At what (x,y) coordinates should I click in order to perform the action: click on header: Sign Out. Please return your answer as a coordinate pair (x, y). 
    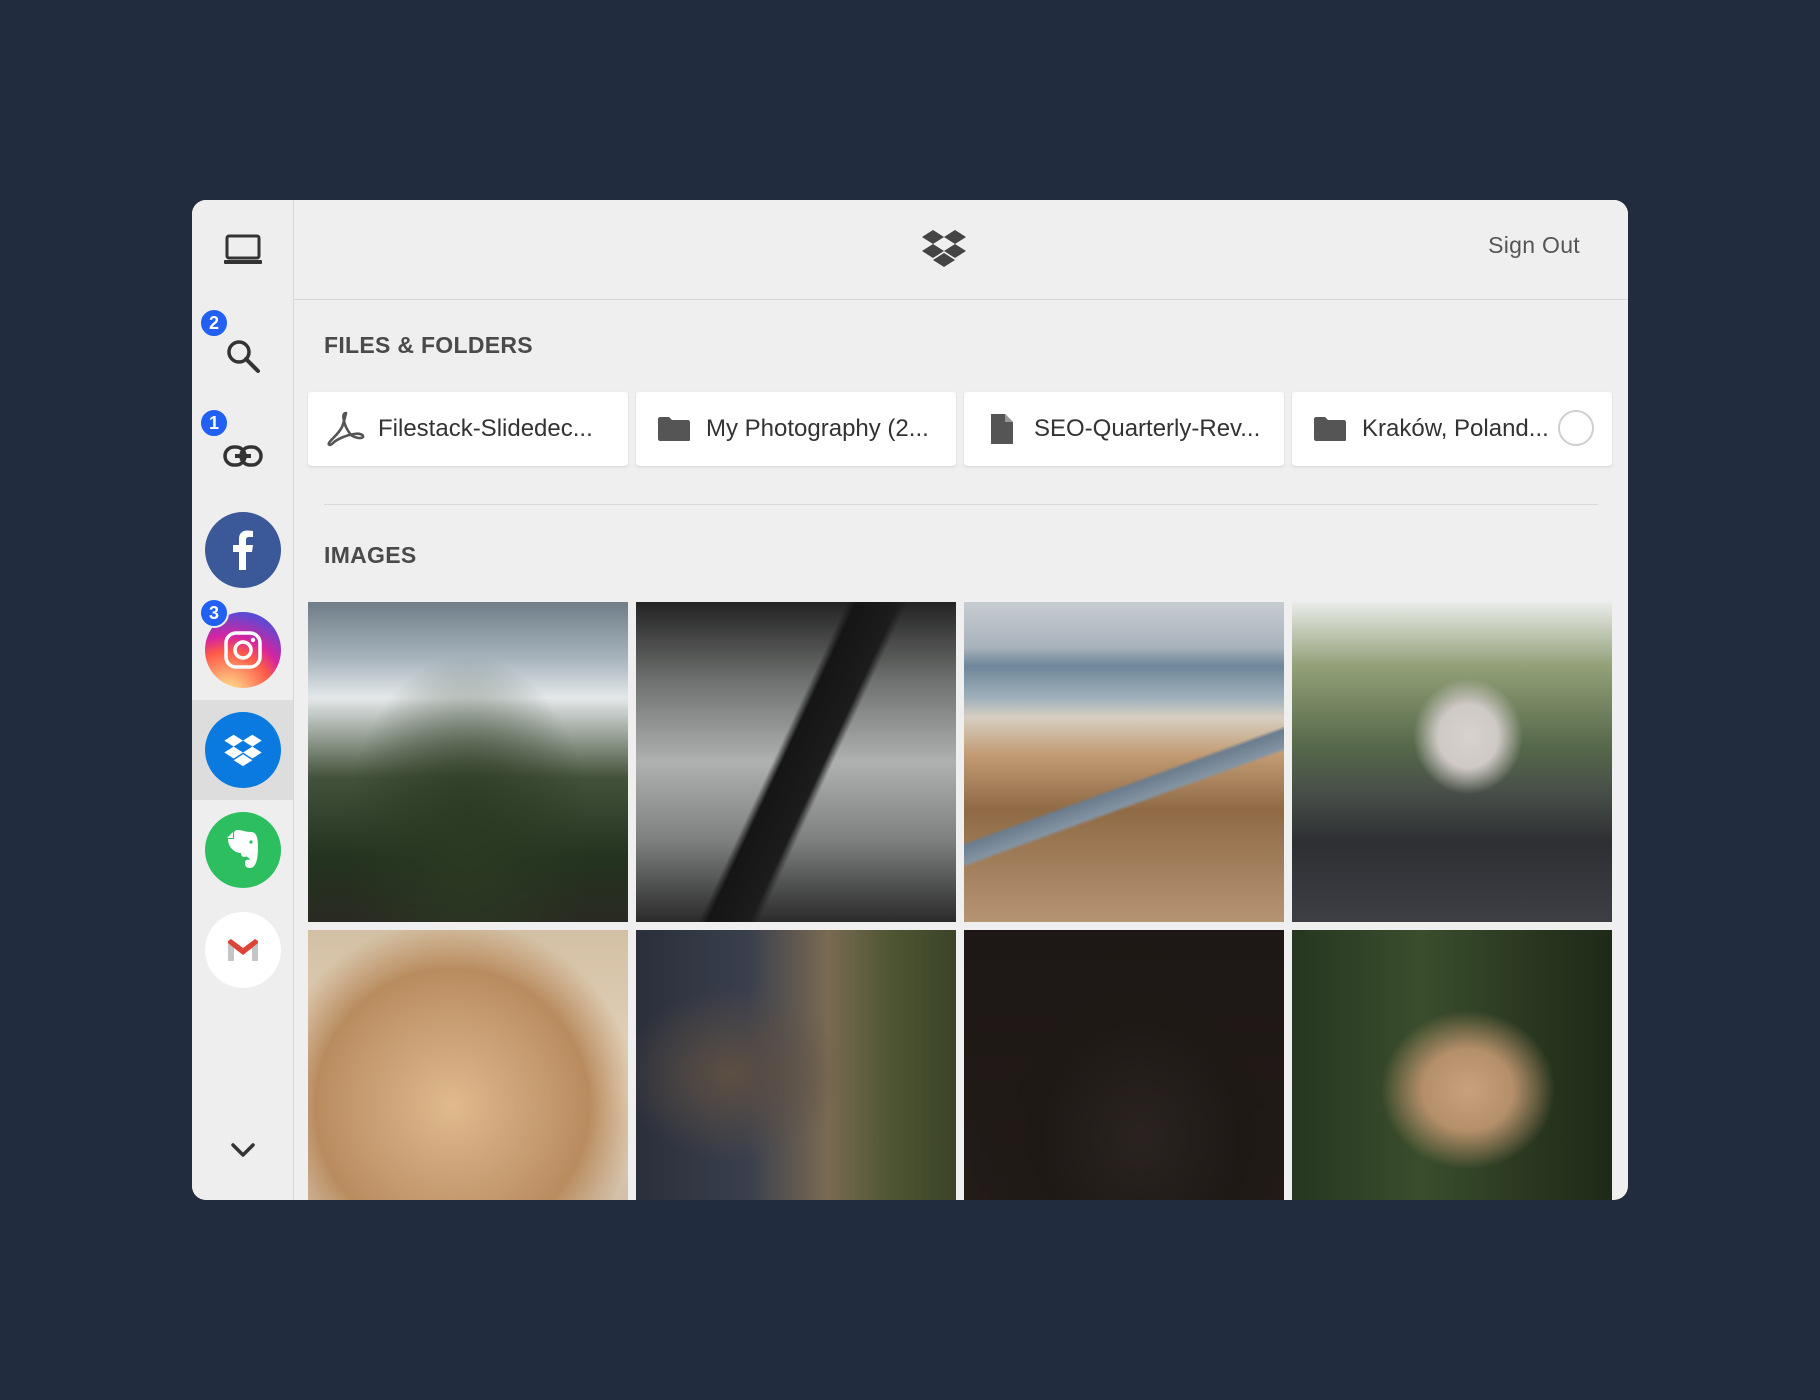
    Looking at the image, I should click on (961, 250).